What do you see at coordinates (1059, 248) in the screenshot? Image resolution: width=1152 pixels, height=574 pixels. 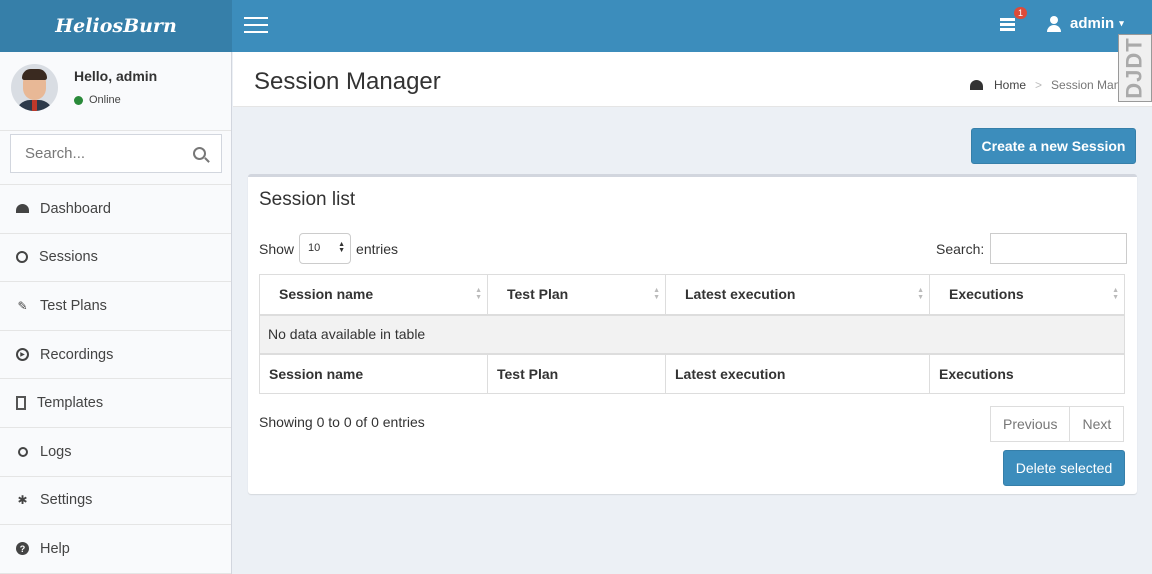 I see `table-search-input` at bounding box center [1059, 248].